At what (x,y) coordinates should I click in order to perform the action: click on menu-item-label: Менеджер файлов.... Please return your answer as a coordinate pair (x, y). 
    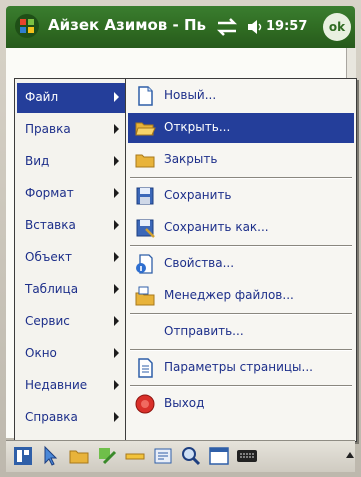
    Looking at the image, I should click on (229, 295).